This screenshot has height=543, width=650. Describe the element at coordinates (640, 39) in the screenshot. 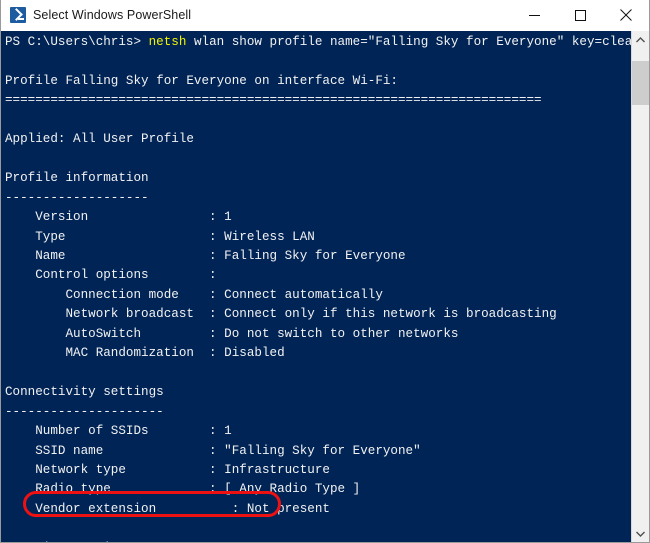

I see `scroll-up-arrow-icon` at that location.